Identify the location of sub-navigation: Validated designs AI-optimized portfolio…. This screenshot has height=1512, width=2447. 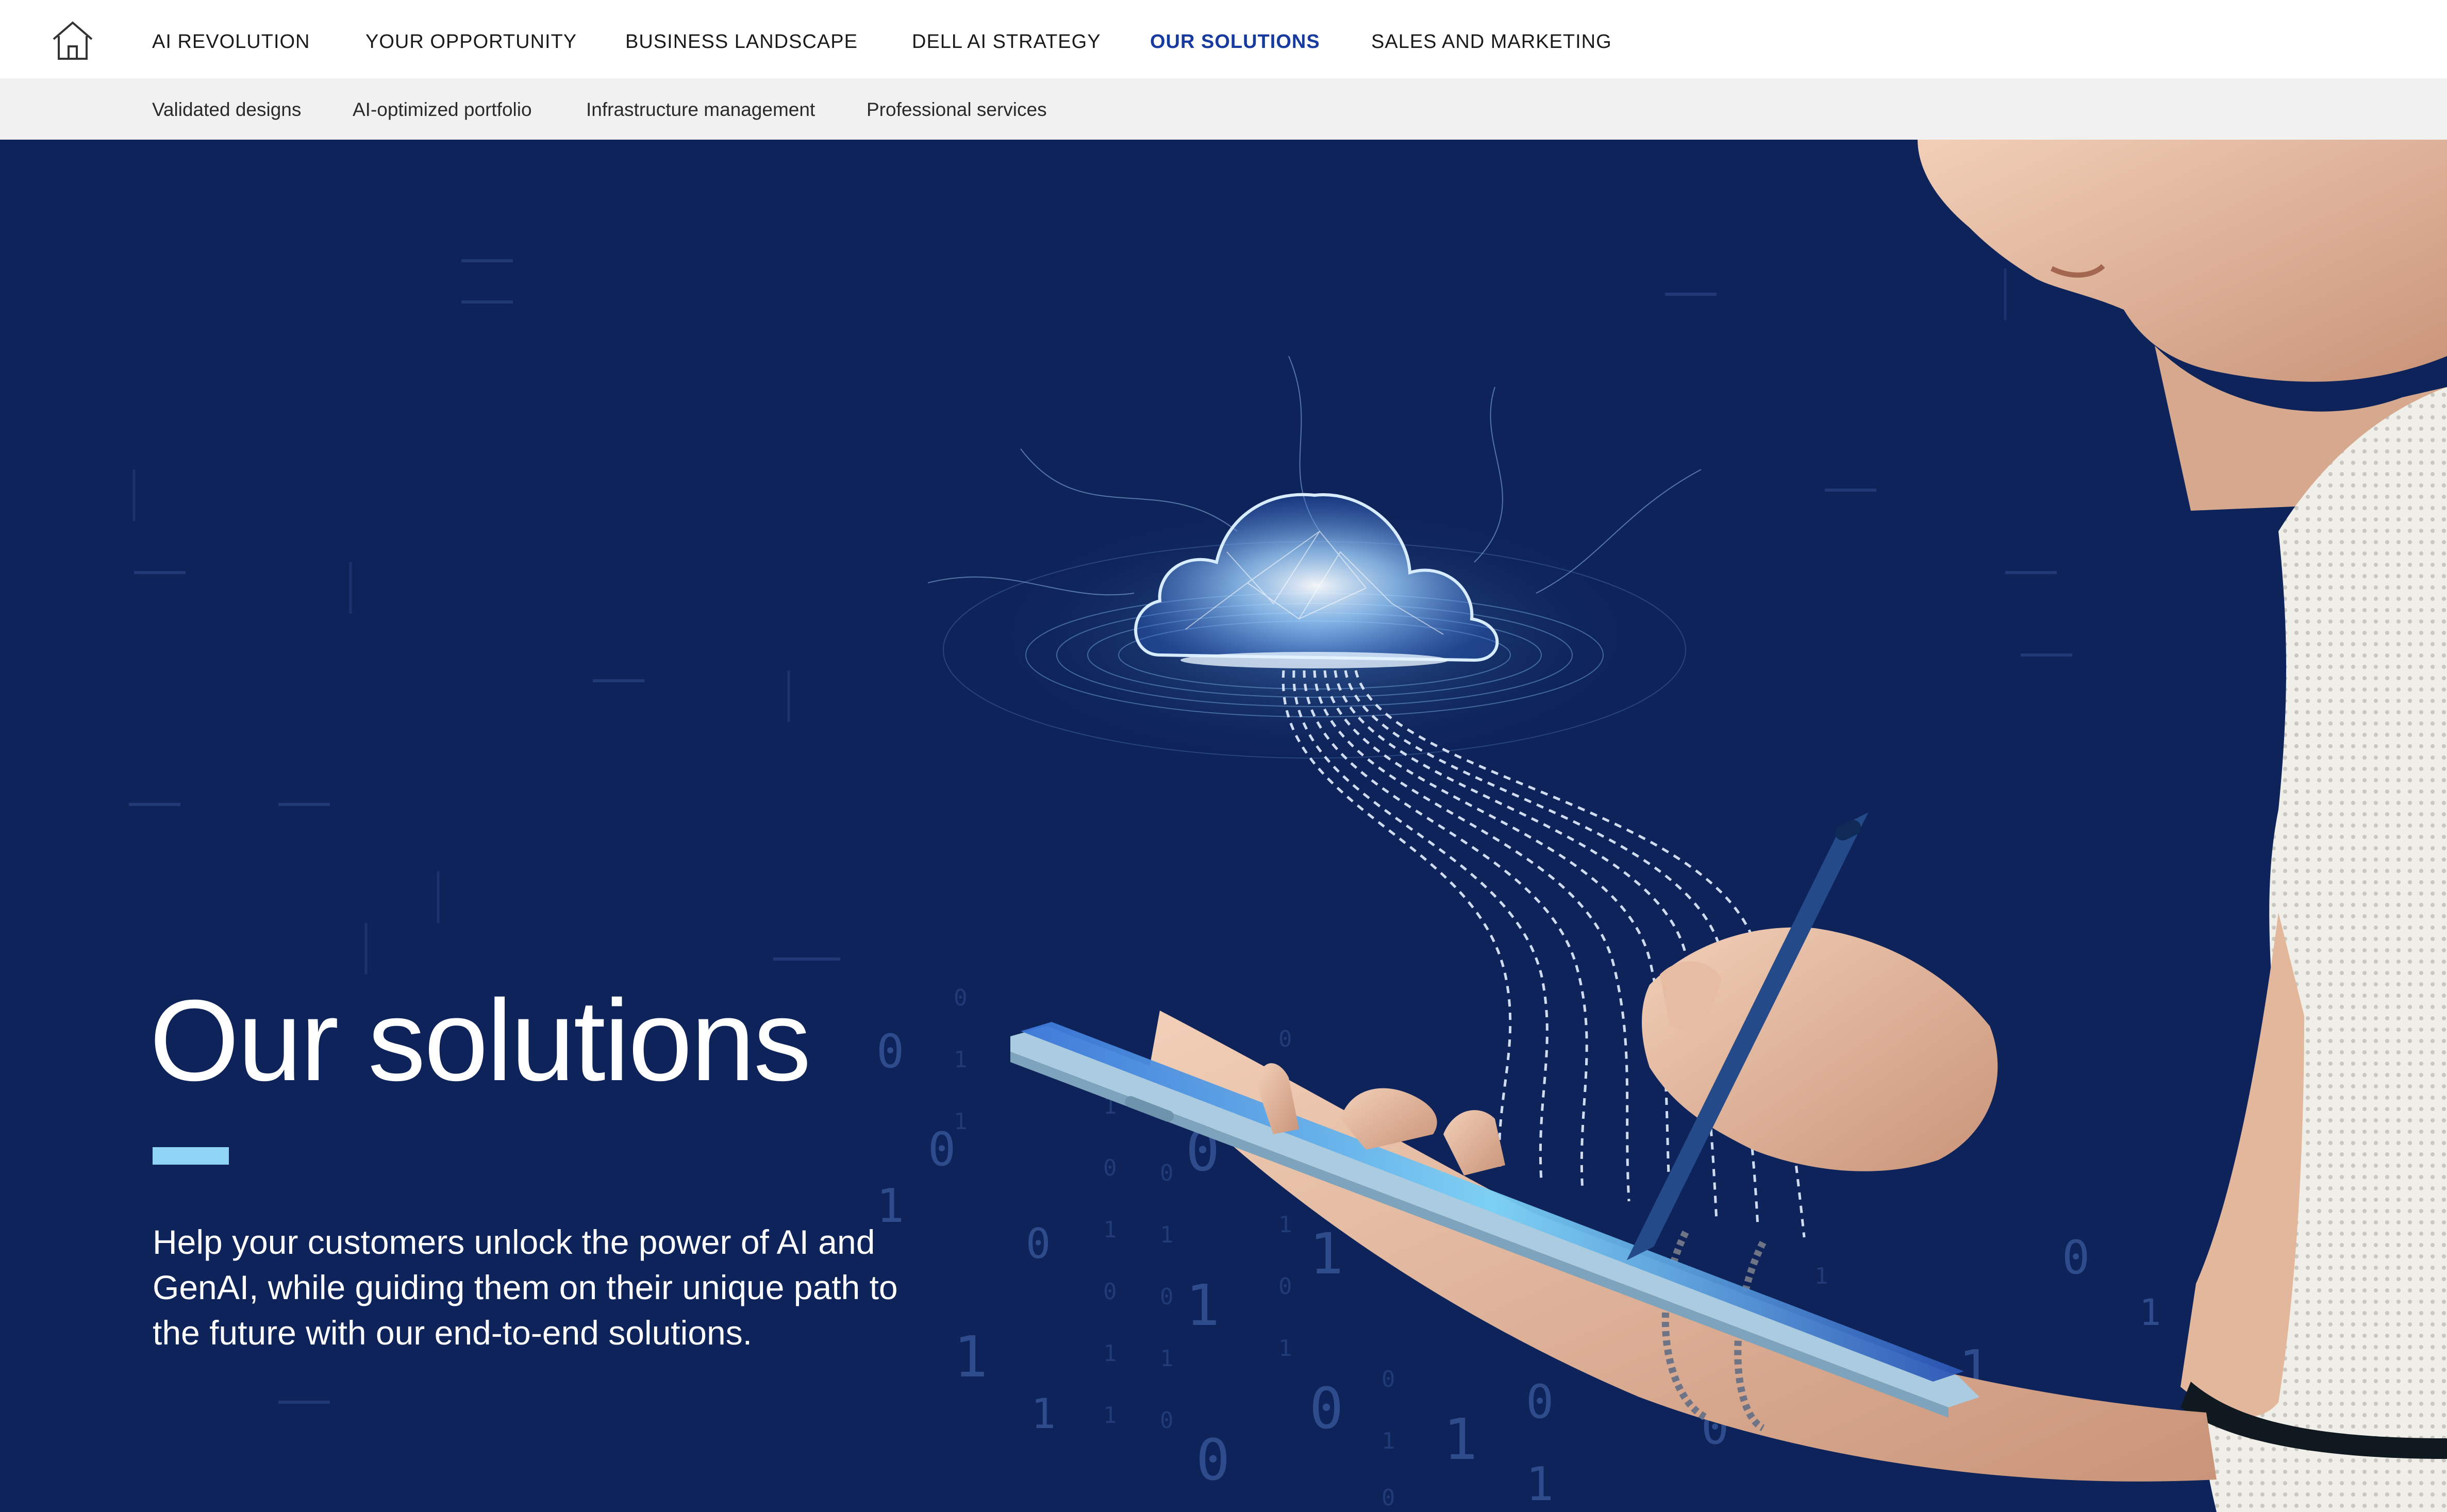
(1223, 109).